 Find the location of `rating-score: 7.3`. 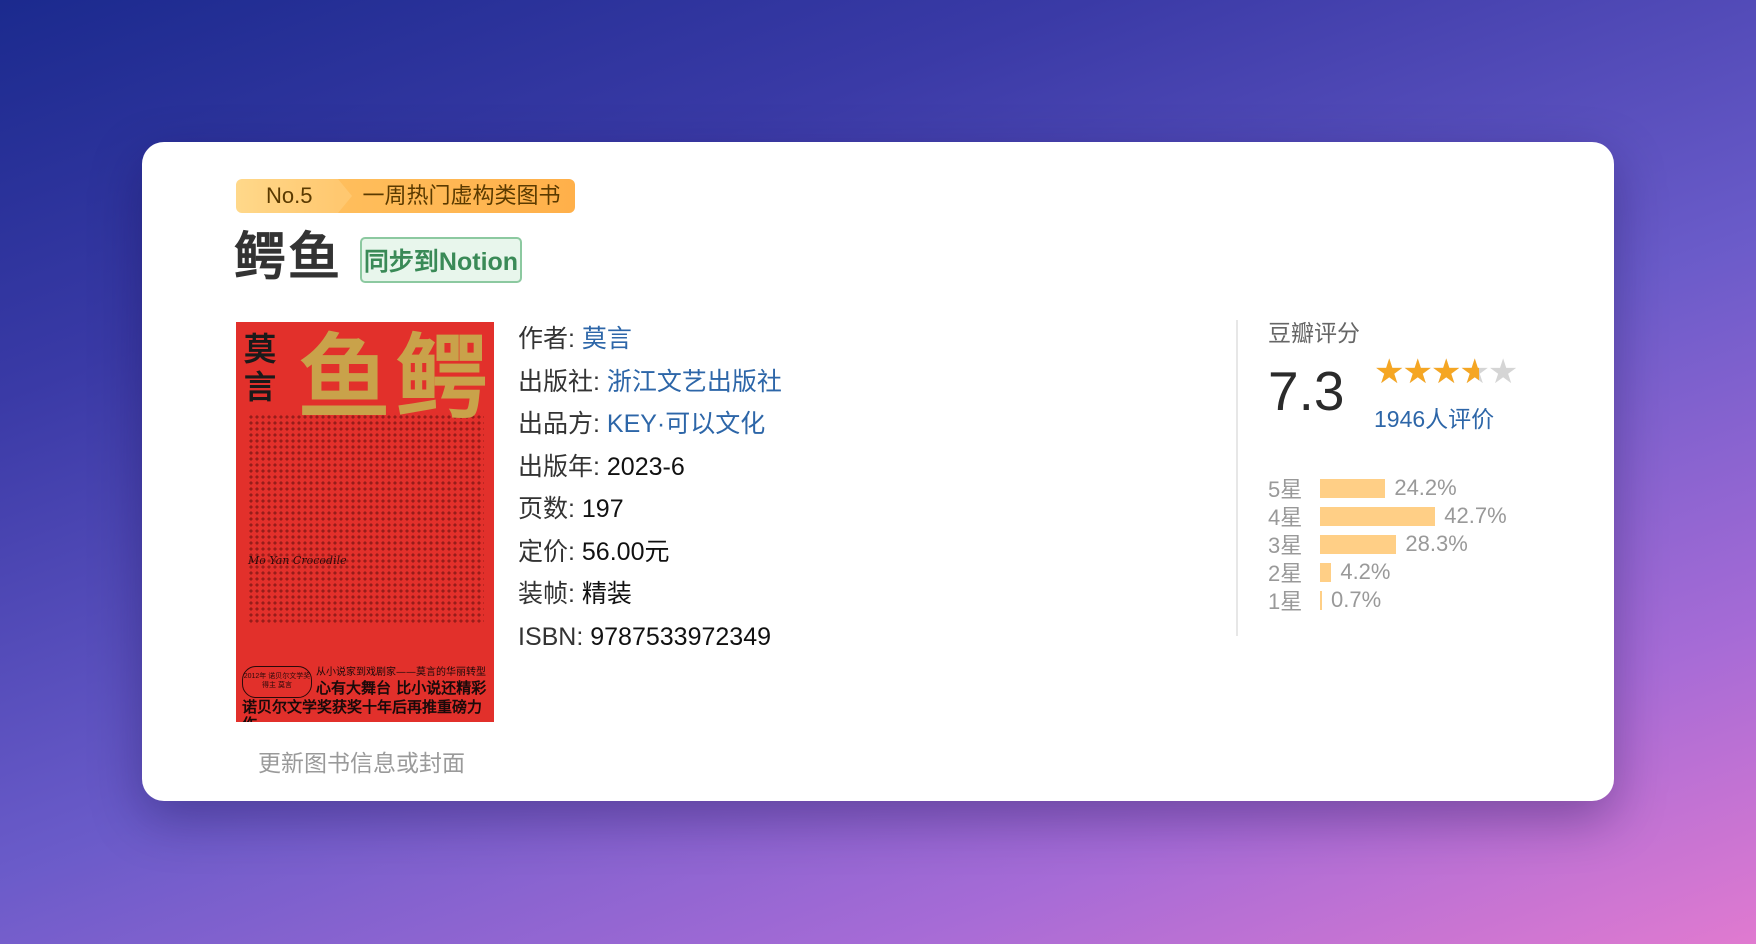

rating-score: 7.3 is located at coordinates (1306, 391).